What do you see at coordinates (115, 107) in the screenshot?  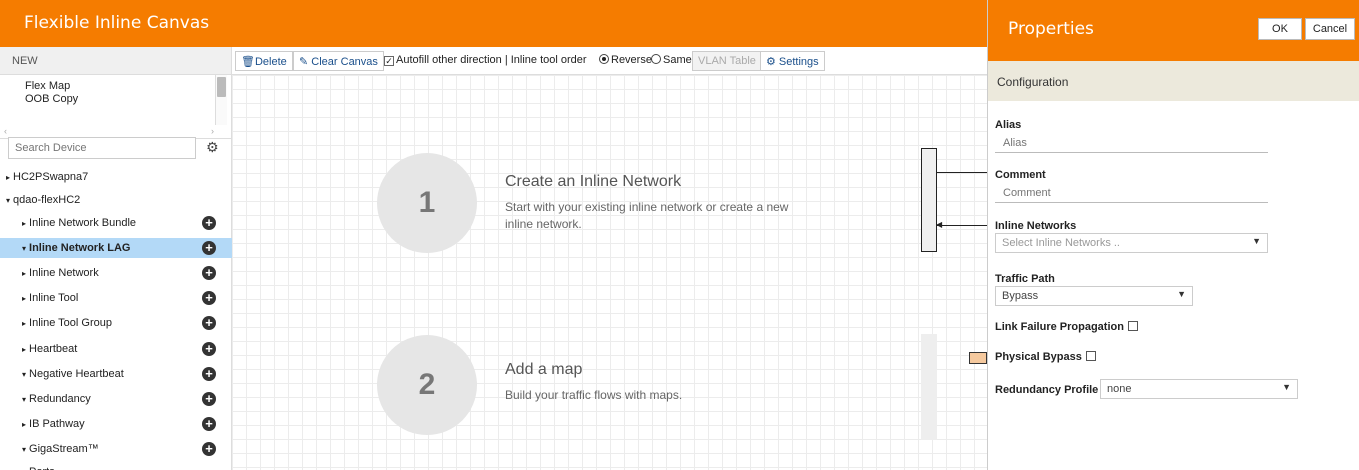 I see `map-list: Flex Map OOB Copy ‹ ›` at bounding box center [115, 107].